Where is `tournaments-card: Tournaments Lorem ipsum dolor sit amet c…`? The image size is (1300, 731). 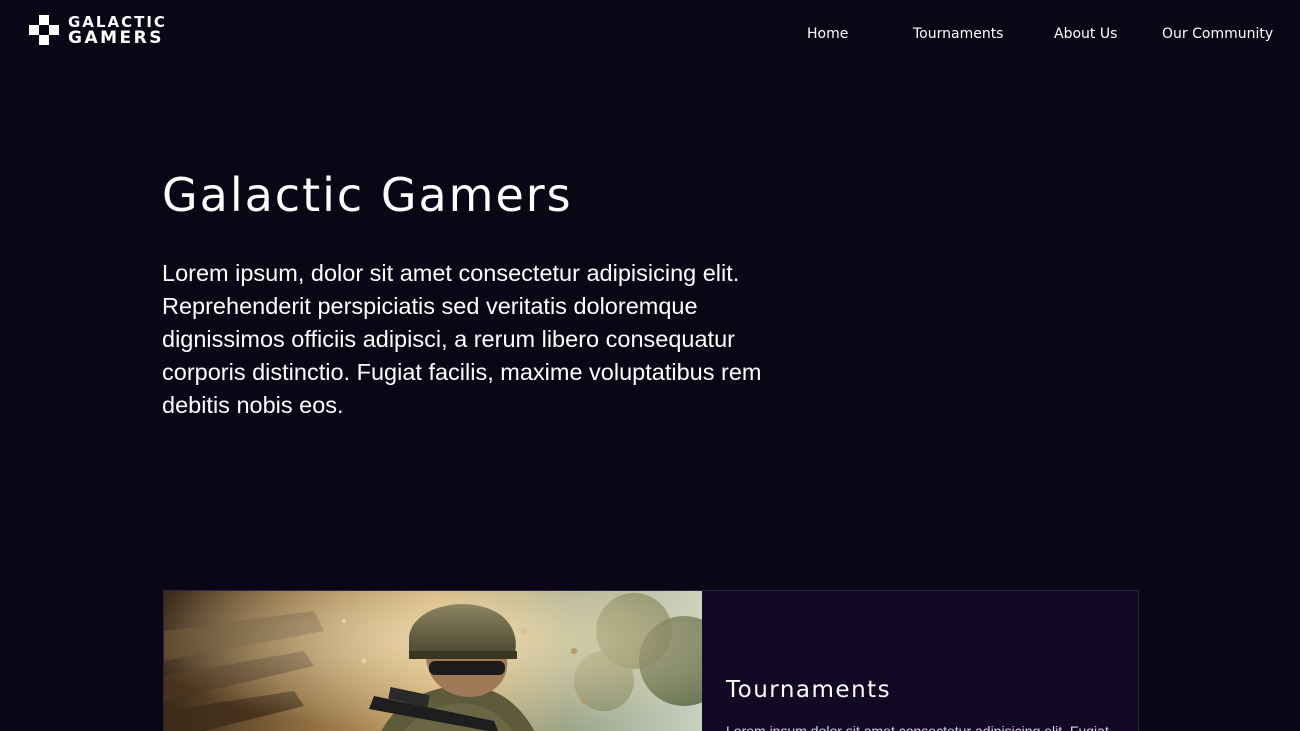
tournaments-card: Tournaments Lorem ipsum dolor sit amet c… is located at coordinates (651, 660).